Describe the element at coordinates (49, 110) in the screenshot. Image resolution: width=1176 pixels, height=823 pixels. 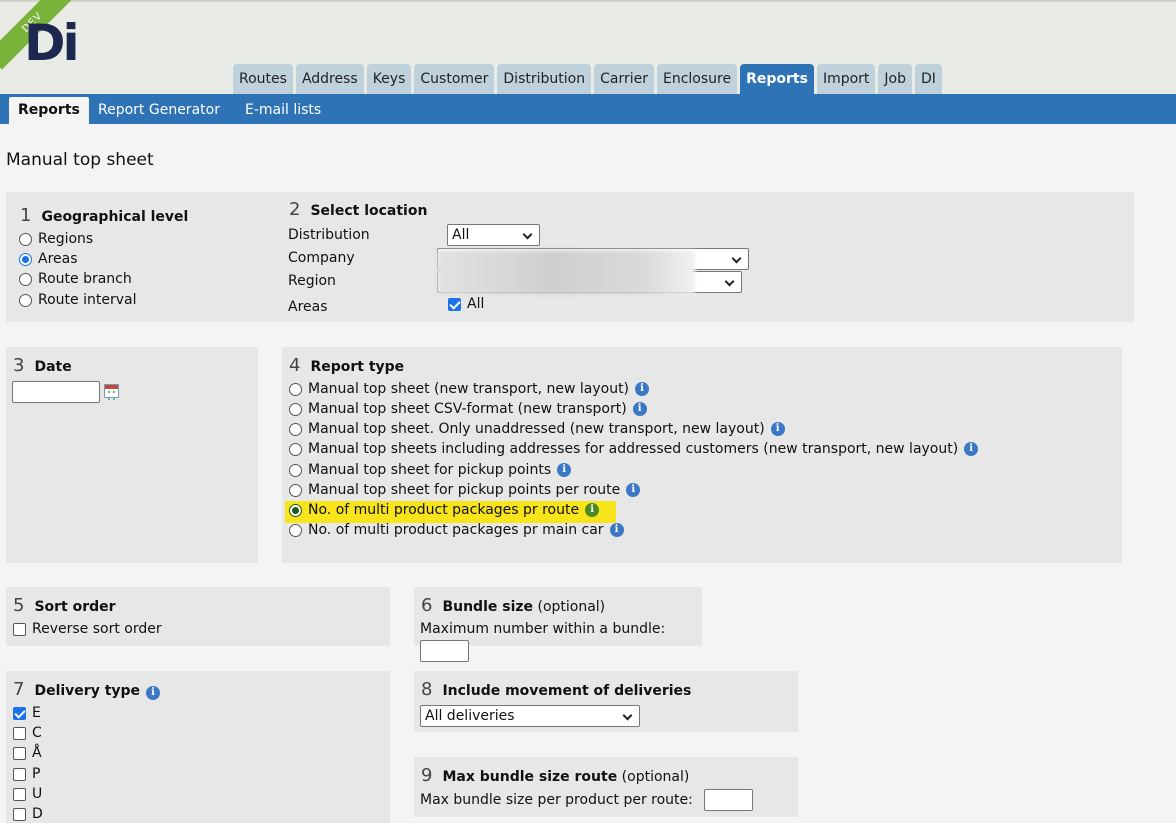
I see `subtab-reports: Reports` at that location.